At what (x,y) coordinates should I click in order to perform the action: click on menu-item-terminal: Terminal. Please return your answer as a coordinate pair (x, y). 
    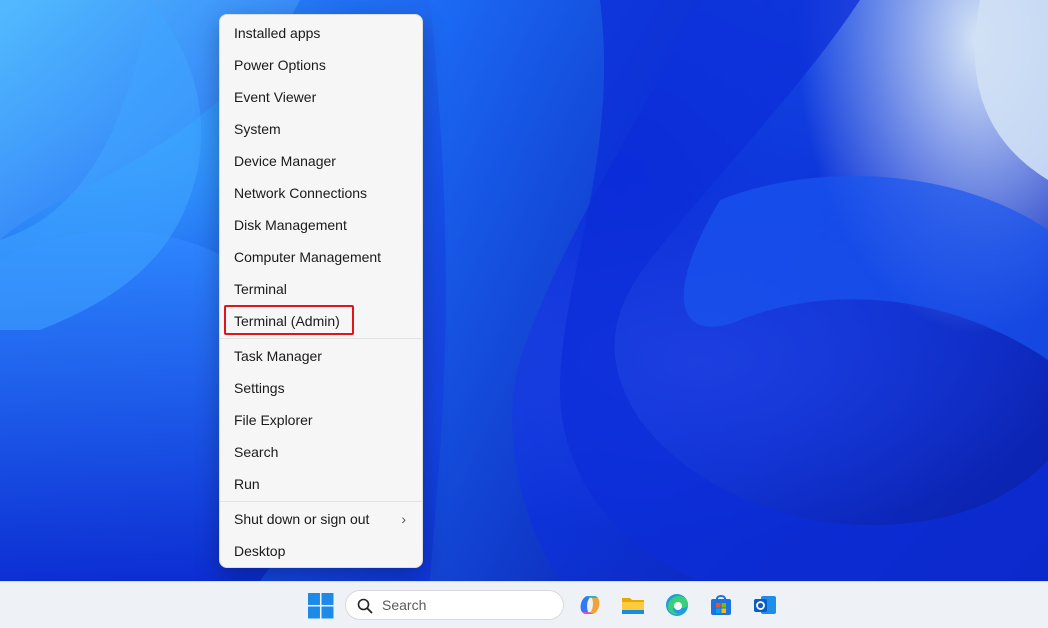
    Looking at the image, I should click on (321, 289).